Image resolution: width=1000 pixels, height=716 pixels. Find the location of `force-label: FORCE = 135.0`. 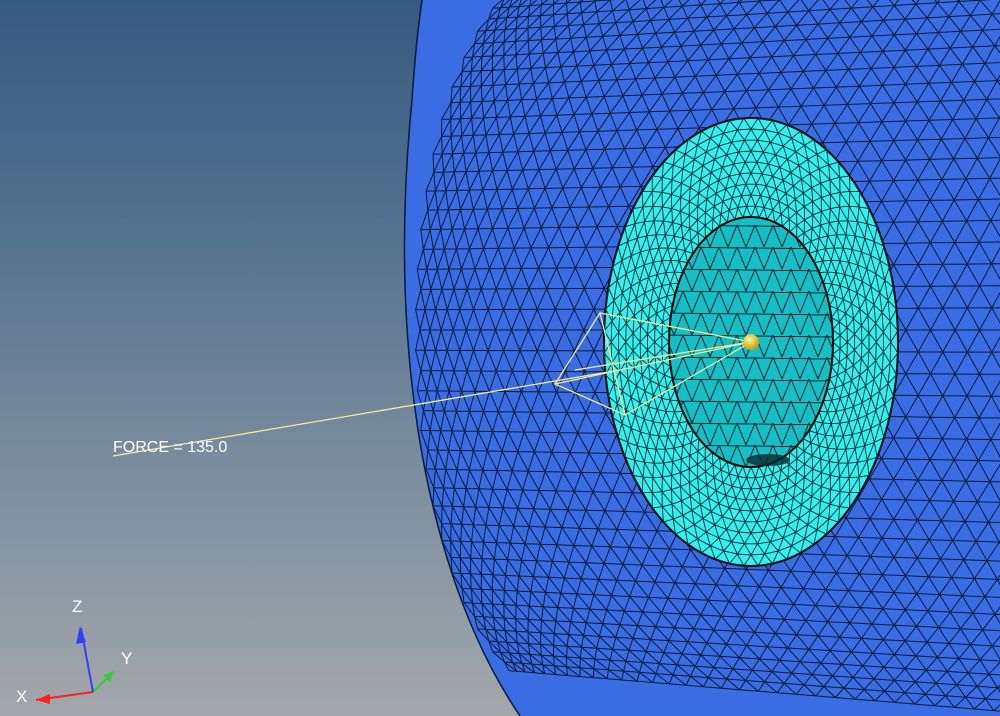

force-label: FORCE = 135.0 is located at coordinates (170, 447).